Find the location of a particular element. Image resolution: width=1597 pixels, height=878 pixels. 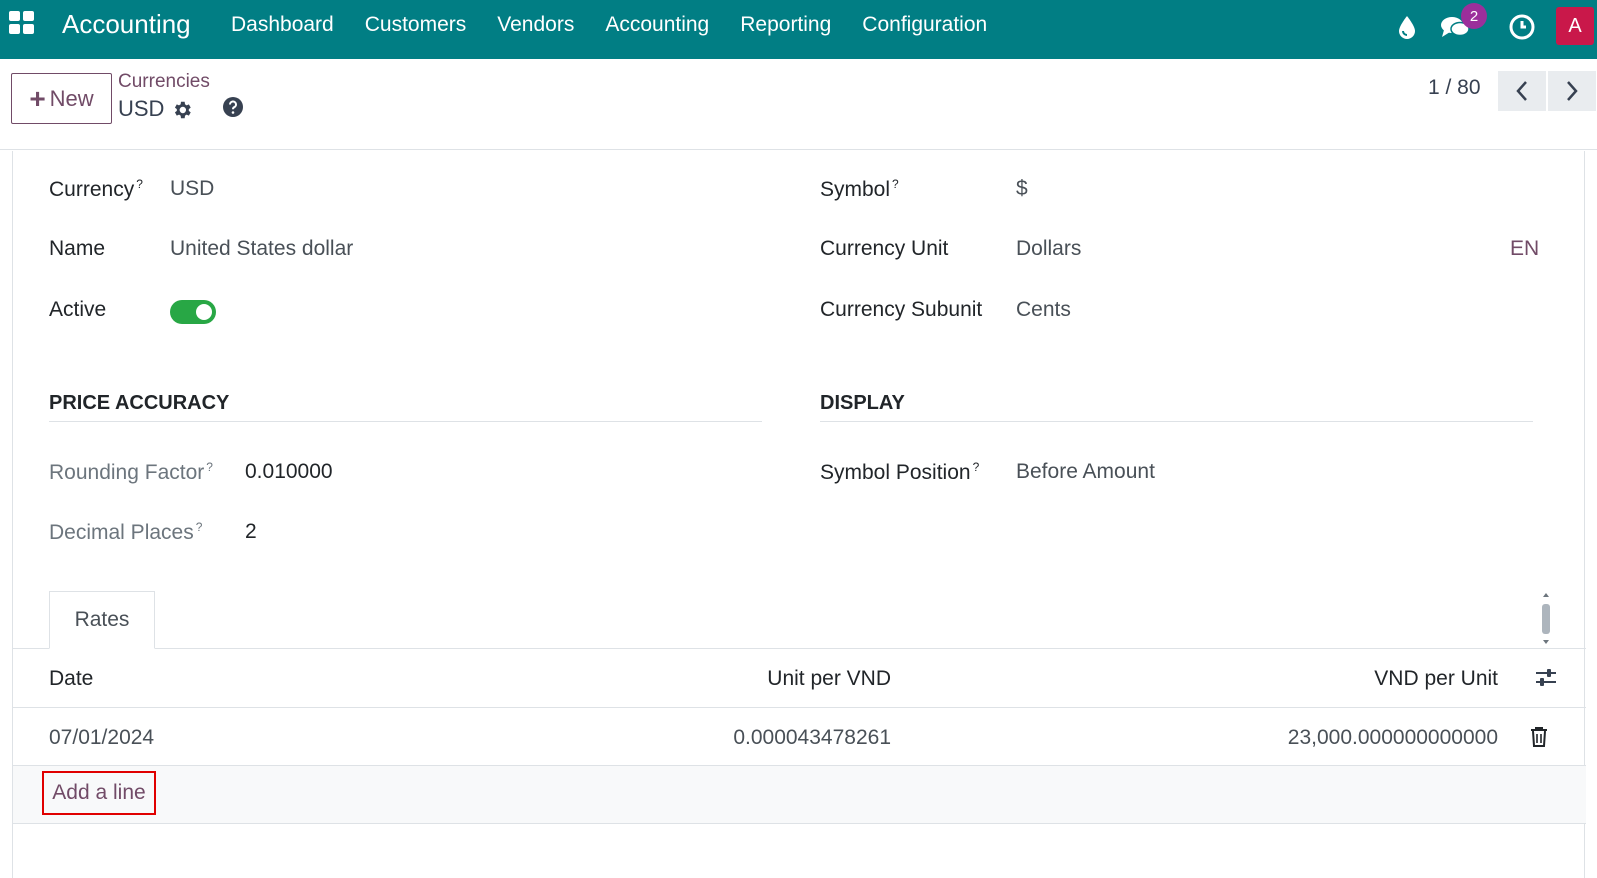

chevron-right-icon is located at coordinates (1572, 91).